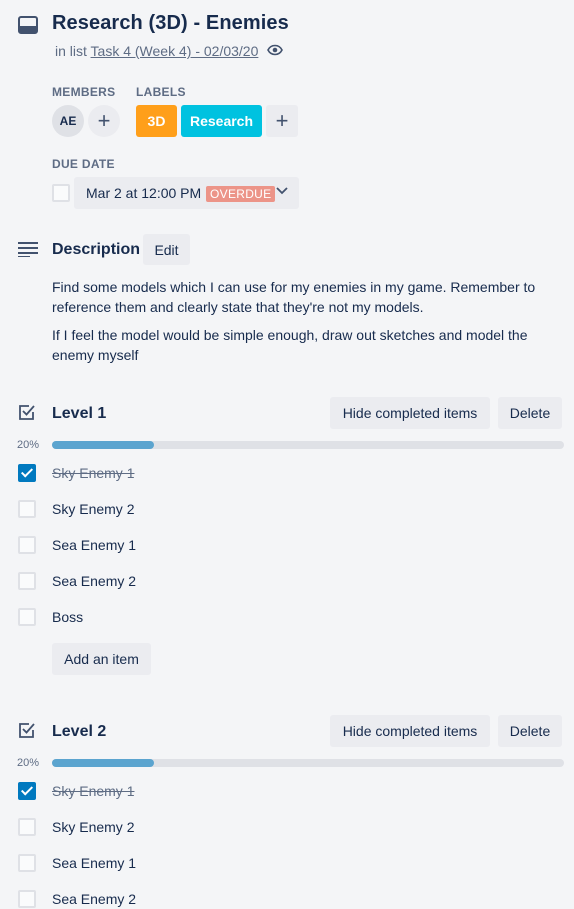 The image size is (574, 909). What do you see at coordinates (161, 92) in the screenshot?
I see `labels-label: LABELS` at bounding box center [161, 92].